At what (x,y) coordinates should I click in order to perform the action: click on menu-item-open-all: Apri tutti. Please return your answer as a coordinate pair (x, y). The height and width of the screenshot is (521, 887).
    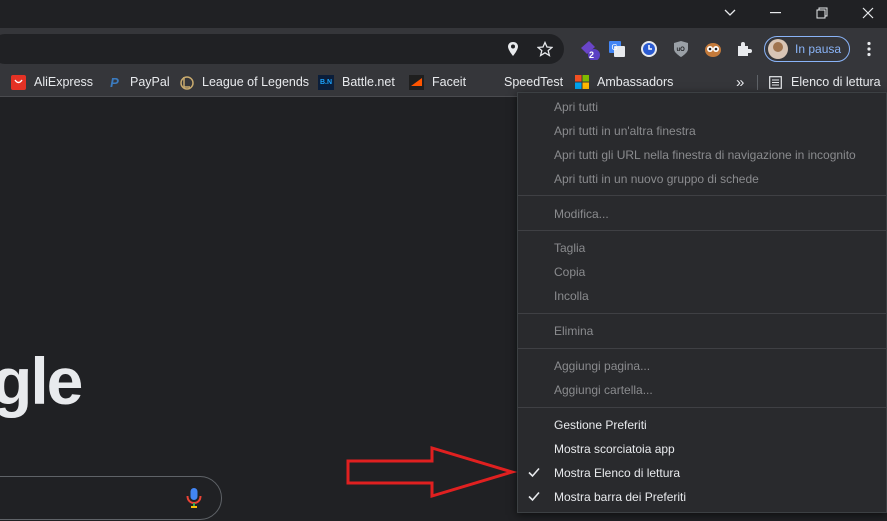
    Looking at the image, I should click on (702, 107).